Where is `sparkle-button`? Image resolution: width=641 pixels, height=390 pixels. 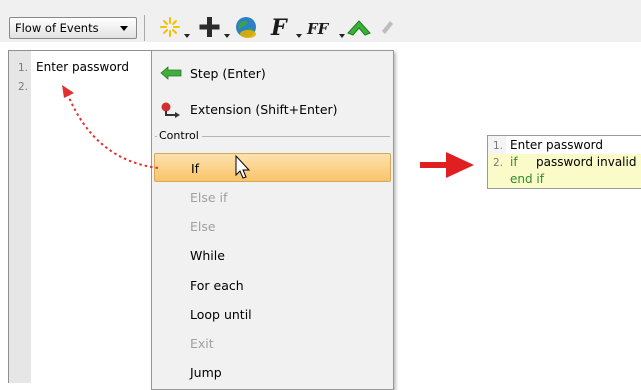
sparkle-button is located at coordinates (174, 28).